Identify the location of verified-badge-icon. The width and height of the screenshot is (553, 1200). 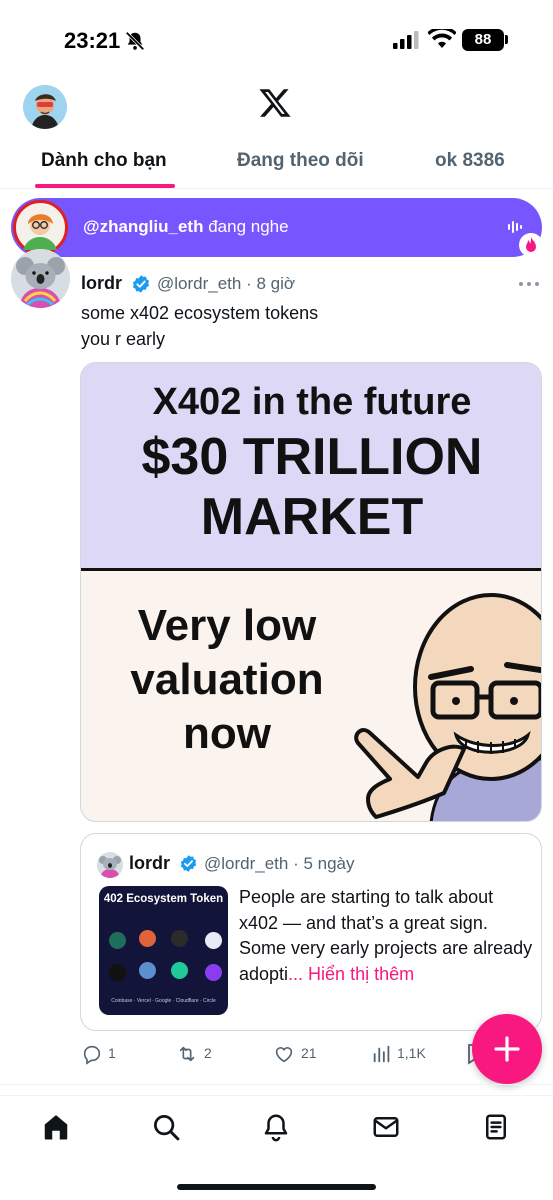
(141, 284).